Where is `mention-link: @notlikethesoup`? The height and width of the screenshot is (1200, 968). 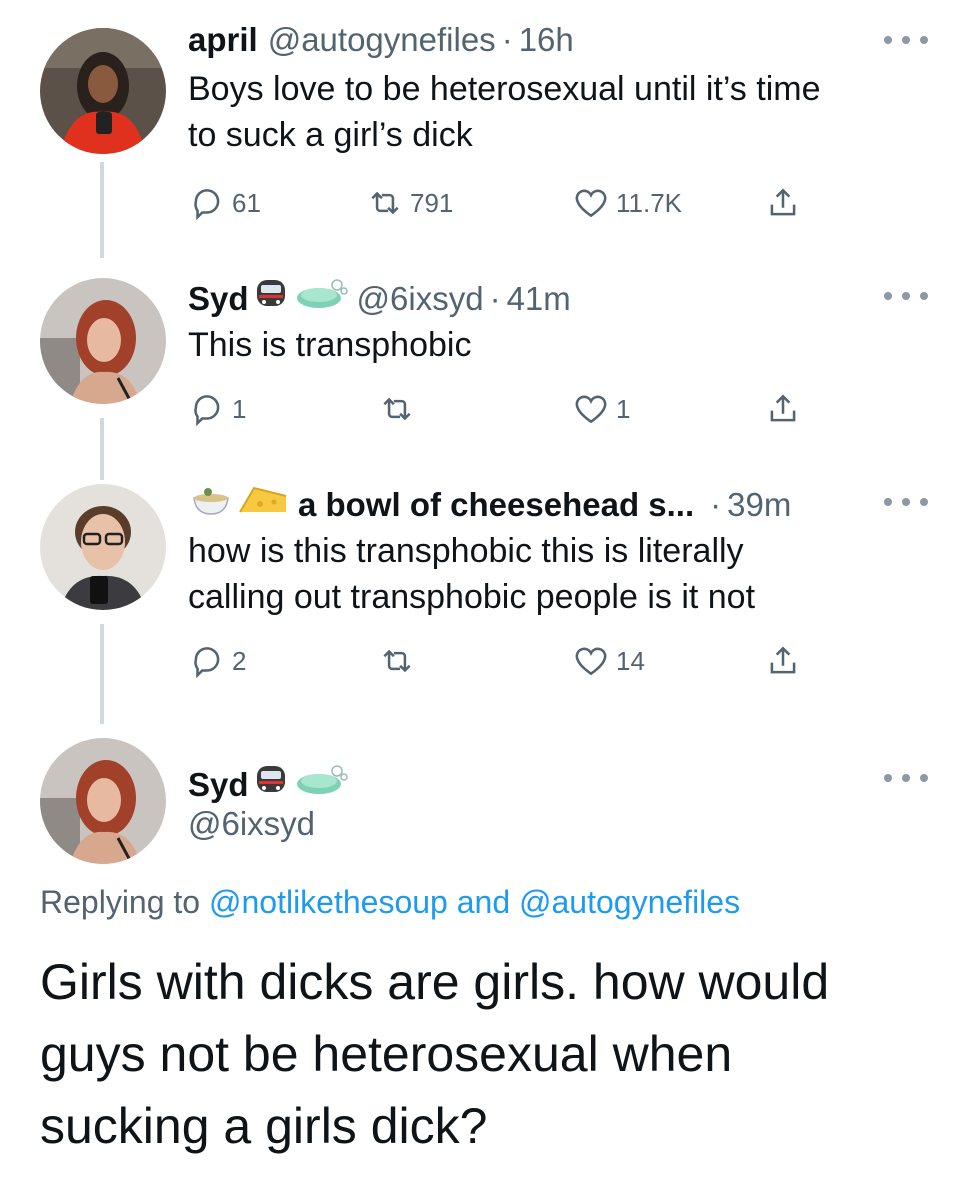 mention-link: @notlikethesoup is located at coordinates (328, 902).